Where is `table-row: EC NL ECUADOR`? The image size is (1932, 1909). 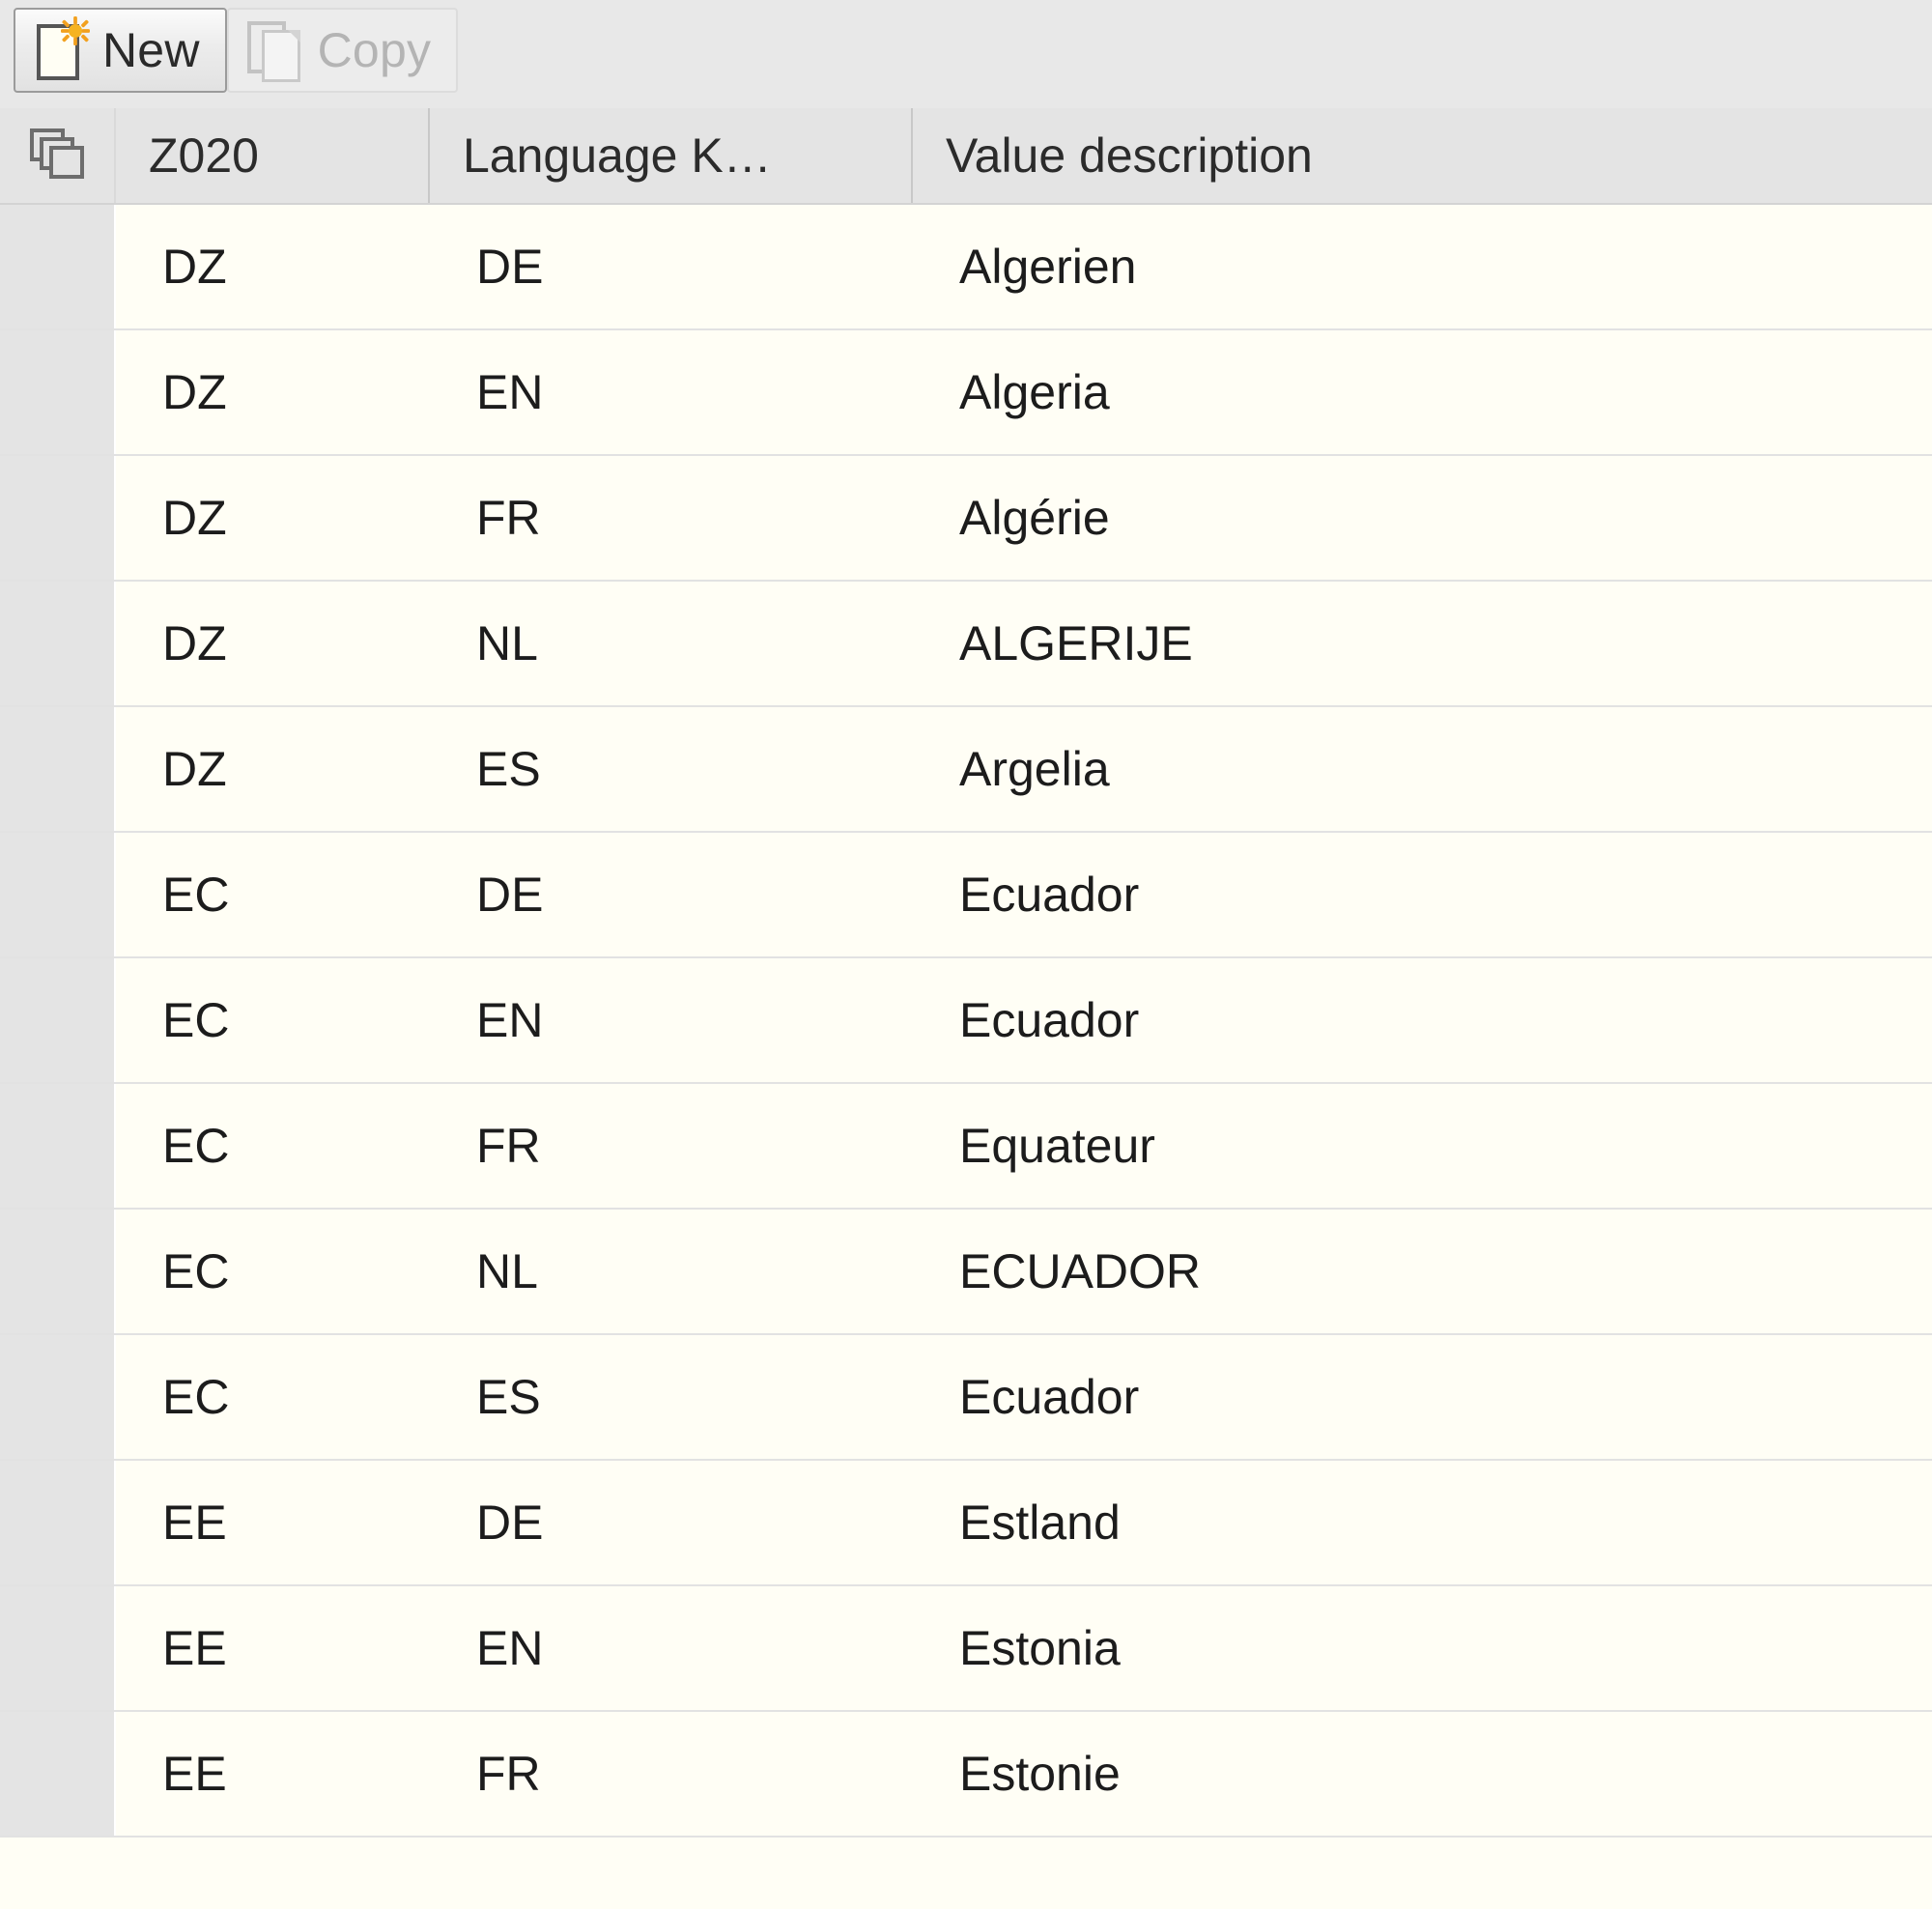
table-row: EC NL ECUADOR is located at coordinates (966, 1272).